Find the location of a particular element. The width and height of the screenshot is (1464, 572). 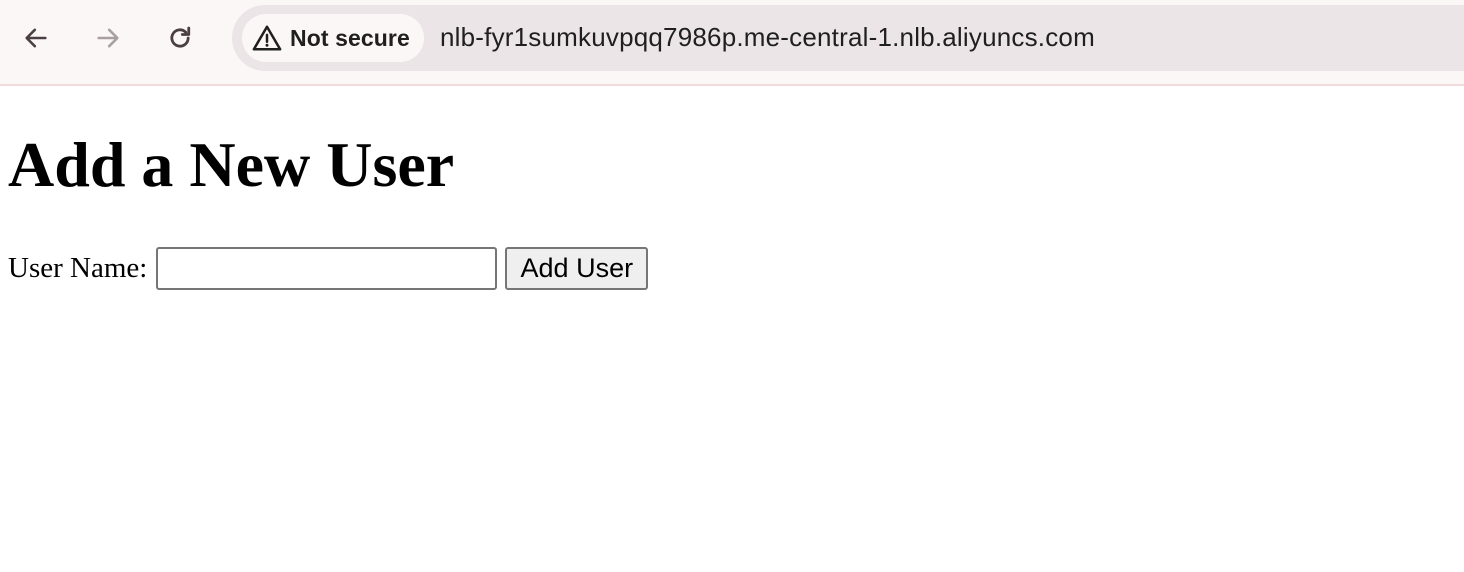

back-button is located at coordinates (36, 38).